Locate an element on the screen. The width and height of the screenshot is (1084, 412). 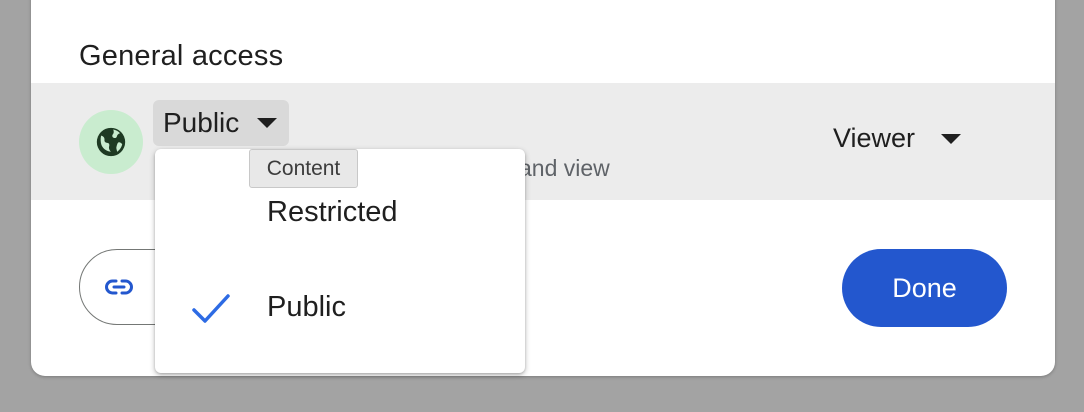
general-access-title: General access is located at coordinates (181, 56).